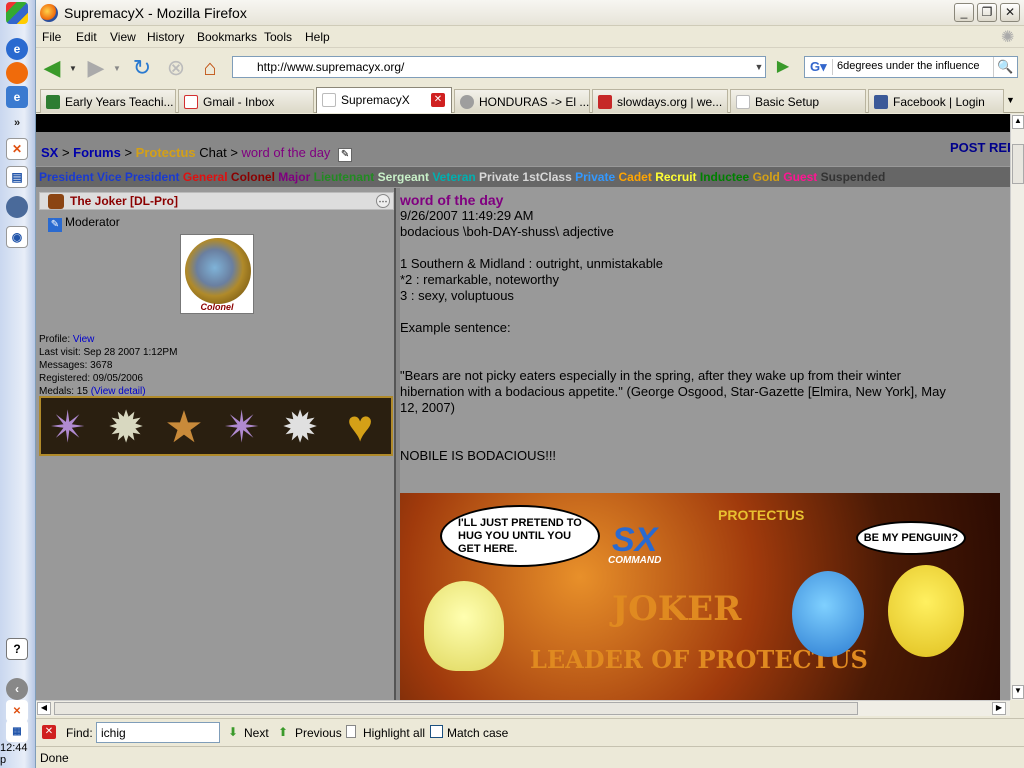  I want to click on find-previous-button: Previous, so click(318, 733).